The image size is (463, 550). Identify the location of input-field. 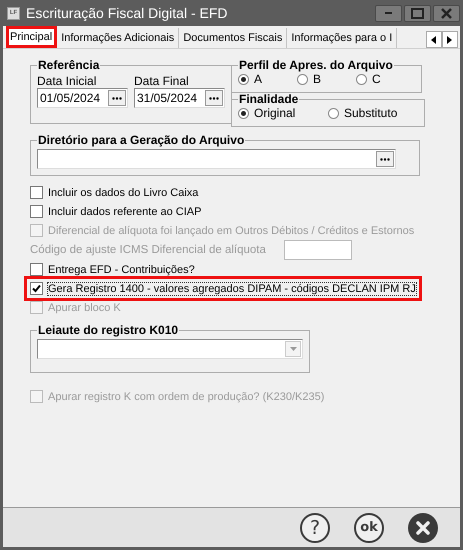
(318, 250).